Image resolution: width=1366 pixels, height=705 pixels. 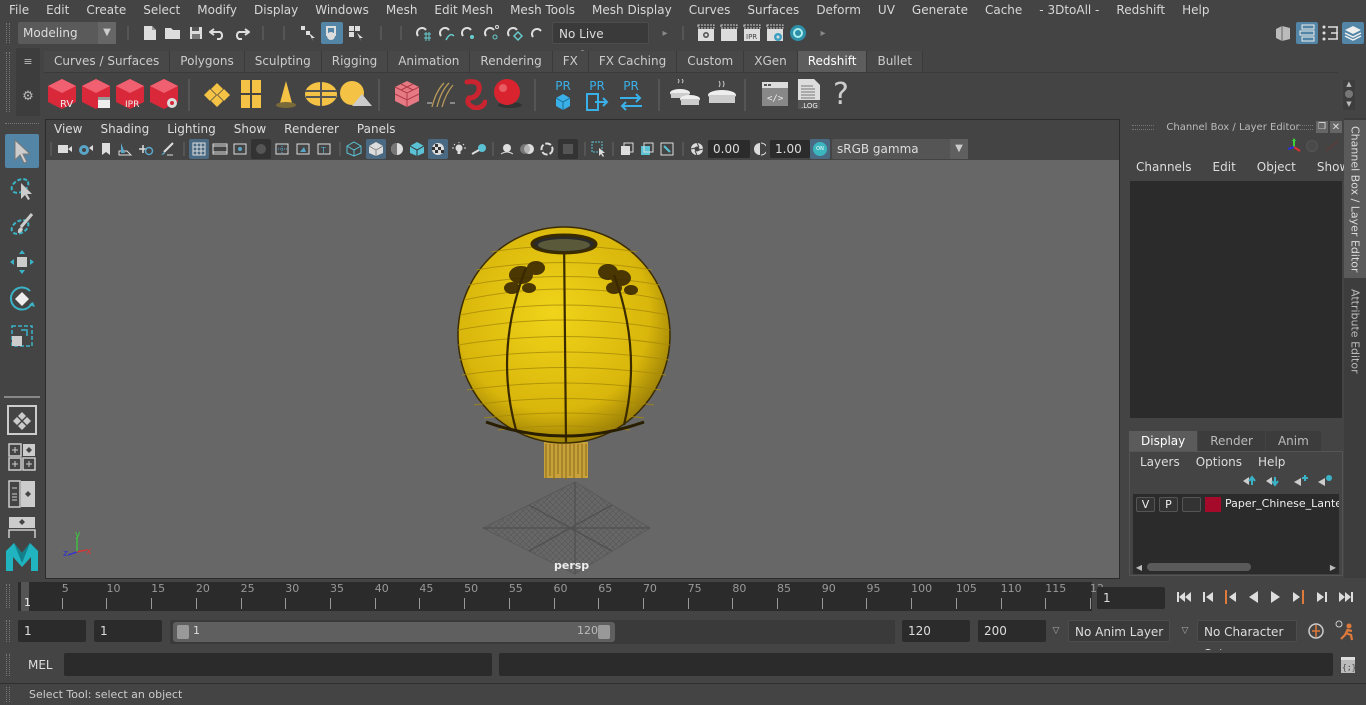 What do you see at coordinates (1355, 199) in the screenshot?
I see `side-tab-channel-box: Channel Box / Layer Editor` at bounding box center [1355, 199].